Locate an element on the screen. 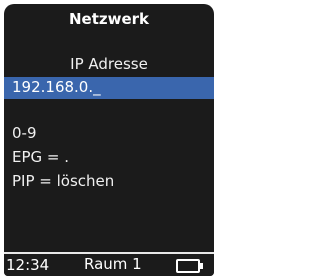 The image size is (320, 279). clock-time: 12:34 is located at coordinates (28, 265).